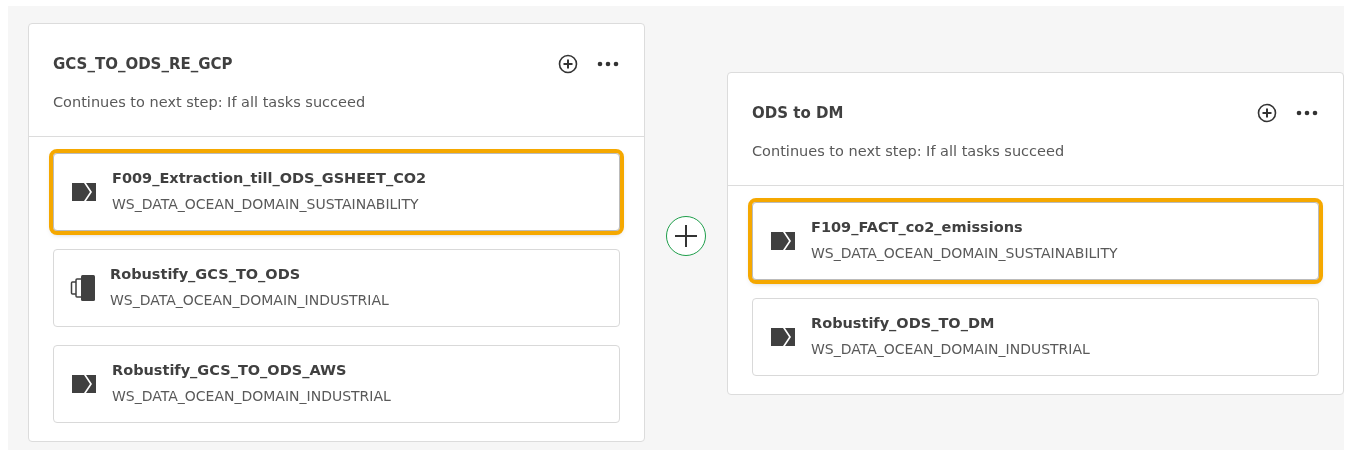 This screenshot has width=1348, height=456. What do you see at coordinates (336, 383) in the screenshot?
I see `task-card: Robustify_GCS_TO_ODS_AWS WS_DATA_OCEAN_DOMAIN_INDUSTRIAL` at bounding box center [336, 383].